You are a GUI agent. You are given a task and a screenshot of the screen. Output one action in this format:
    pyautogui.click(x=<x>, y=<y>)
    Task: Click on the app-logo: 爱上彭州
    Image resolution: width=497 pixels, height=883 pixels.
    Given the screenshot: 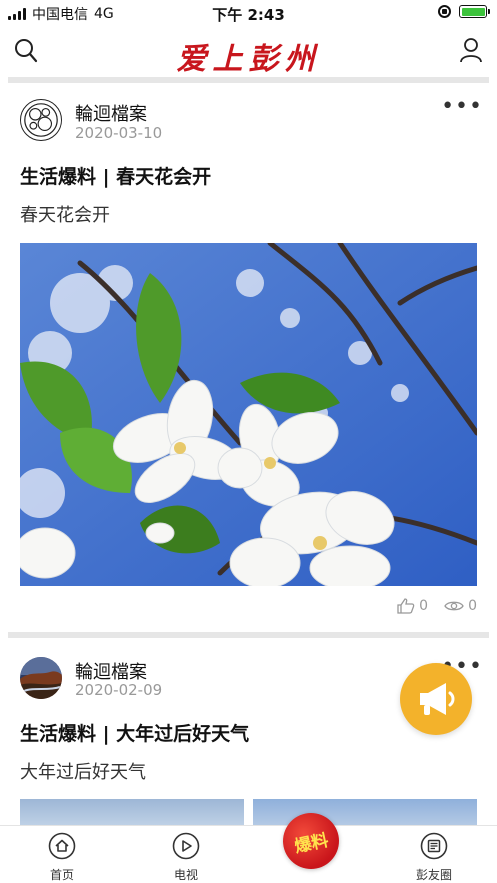 What is the action you would take?
    pyautogui.click(x=248, y=59)
    